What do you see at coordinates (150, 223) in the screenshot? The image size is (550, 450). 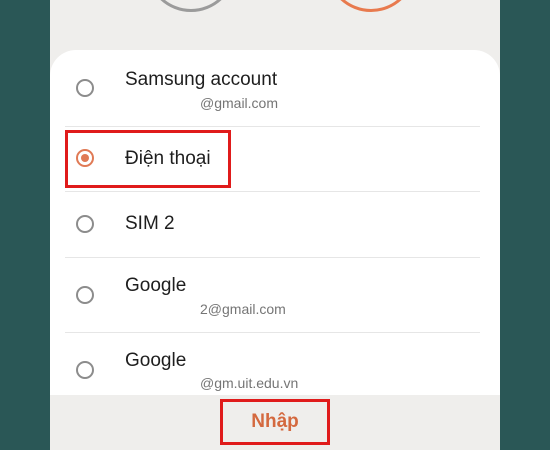 I see `account-title: SIM 2` at bounding box center [150, 223].